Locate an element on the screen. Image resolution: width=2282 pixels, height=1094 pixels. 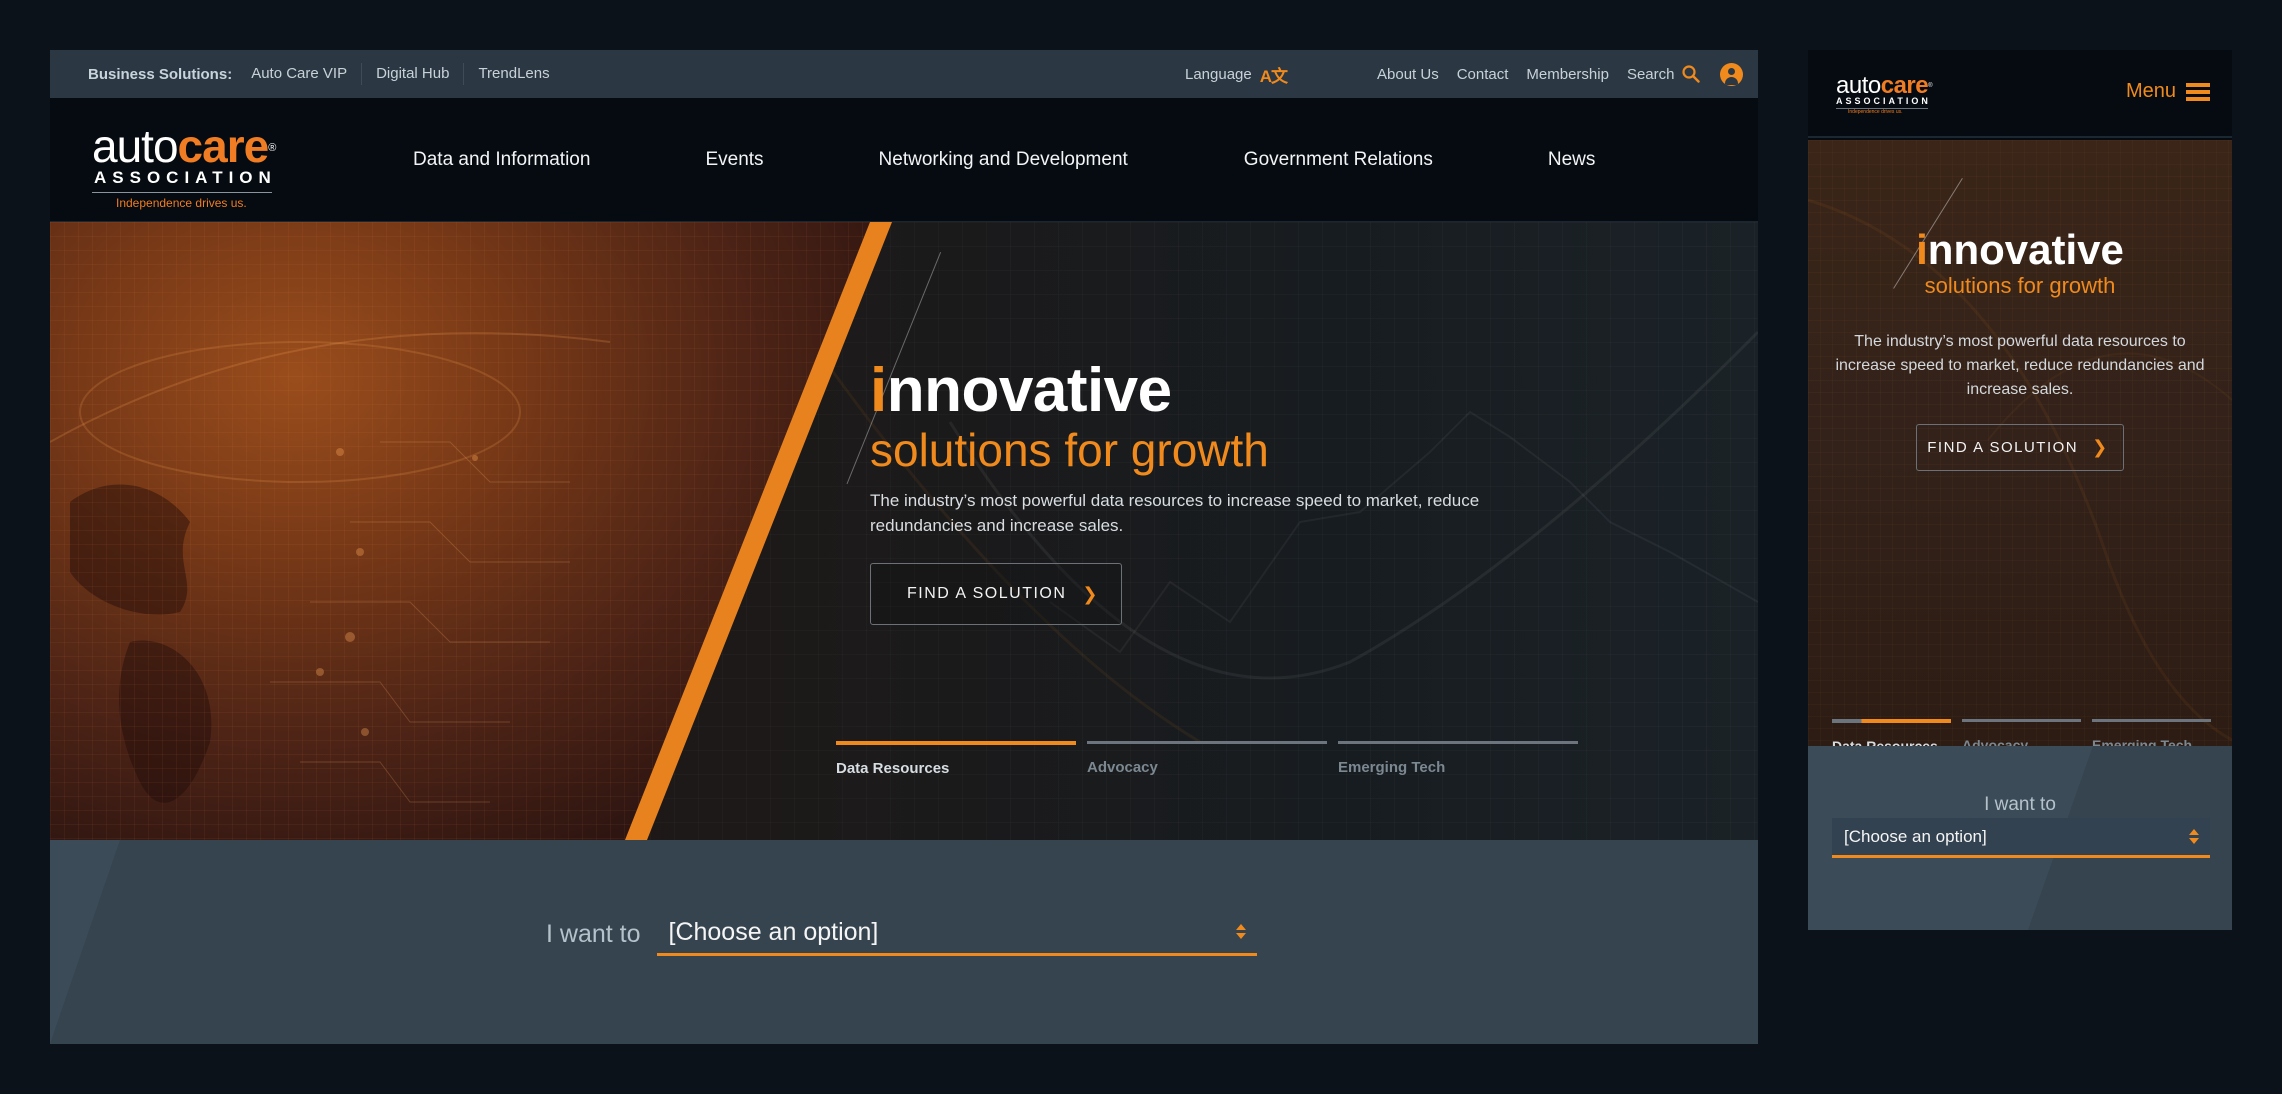
search-icon is located at coordinates (1691, 74).